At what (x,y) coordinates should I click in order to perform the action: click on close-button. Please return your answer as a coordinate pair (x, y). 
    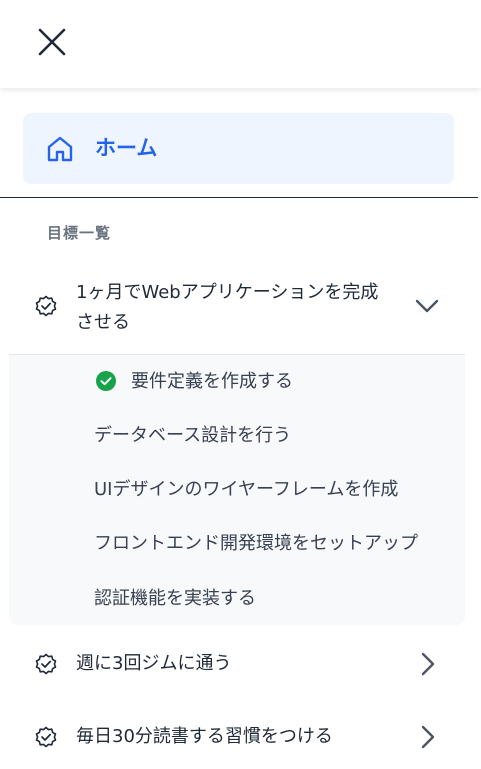
    Looking at the image, I should click on (52, 42).